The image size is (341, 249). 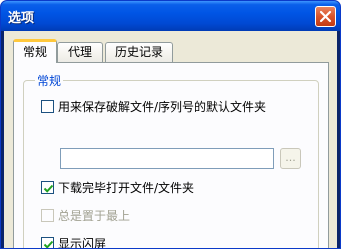 I want to click on title-bar: 选项, so click(x=170, y=16).